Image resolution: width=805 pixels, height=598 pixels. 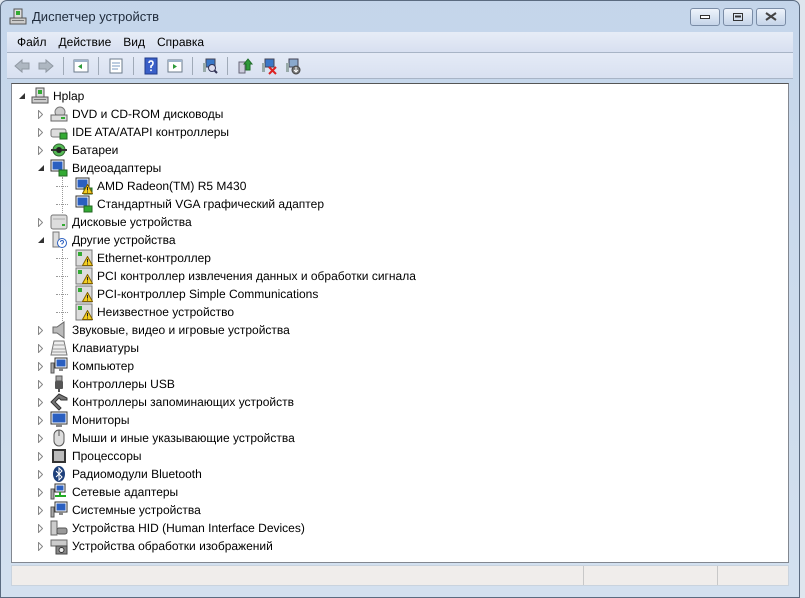 I want to click on minimize-button, so click(x=705, y=17).